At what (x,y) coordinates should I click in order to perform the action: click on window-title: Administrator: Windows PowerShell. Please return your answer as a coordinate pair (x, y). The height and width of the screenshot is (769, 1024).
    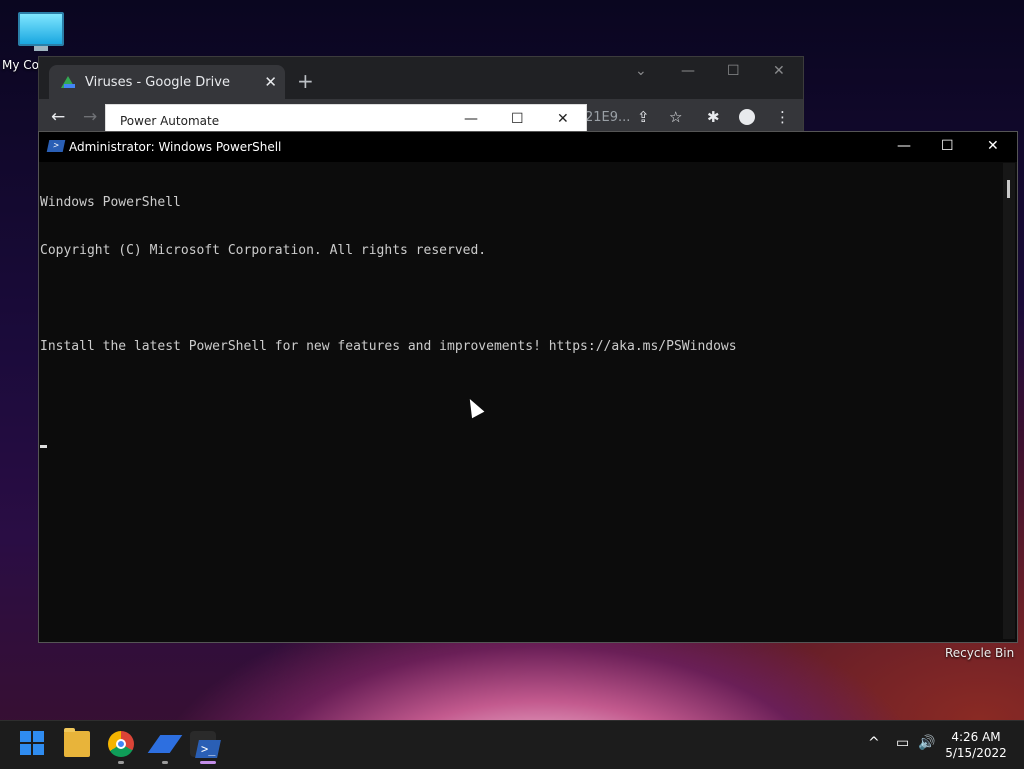
    Looking at the image, I should click on (175, 147).